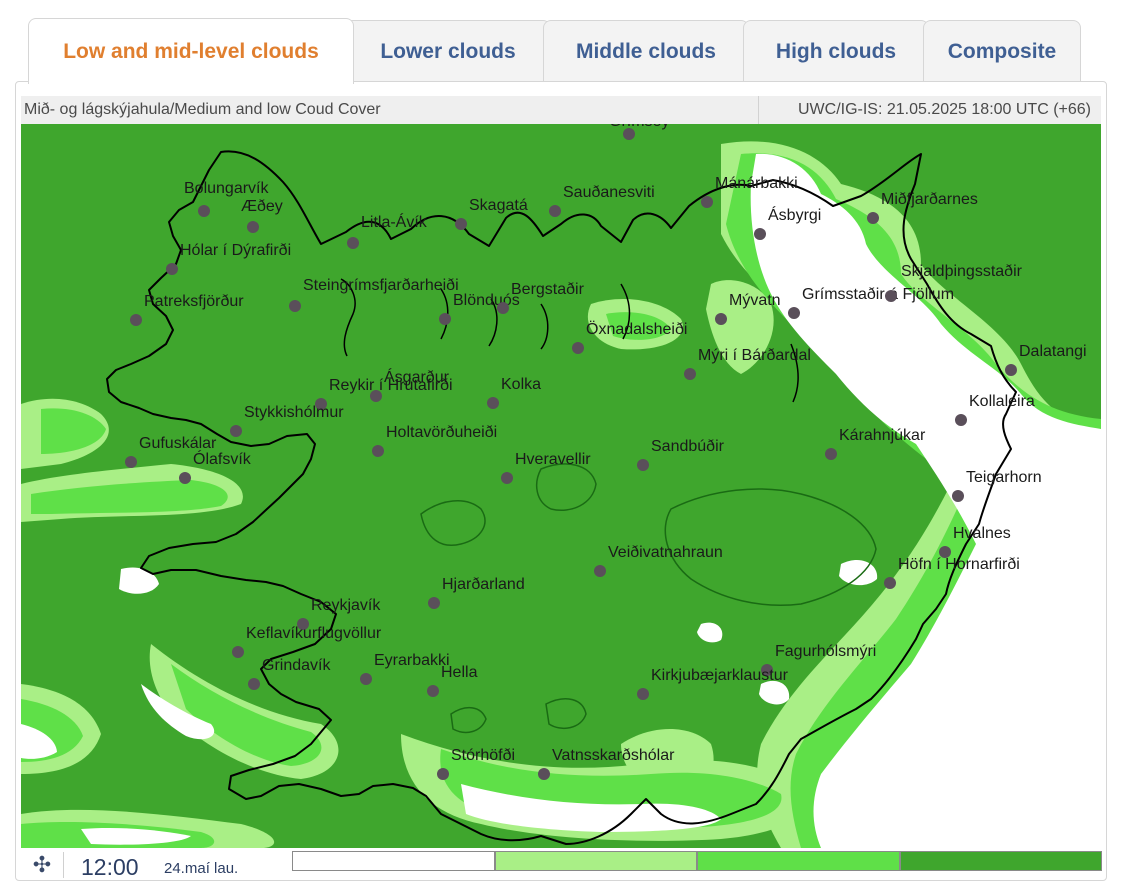 This screenshot has width=1124, height=881. Describe the element at coordinates (613, 755) in the screenshot. I see `station-label: Vatnsskarðshólar` at that location.